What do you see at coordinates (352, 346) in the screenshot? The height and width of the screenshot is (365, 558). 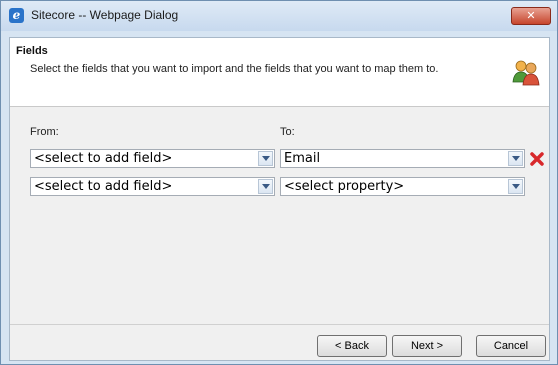 I see `back-button: < Back` at bounding box center [352, 346].